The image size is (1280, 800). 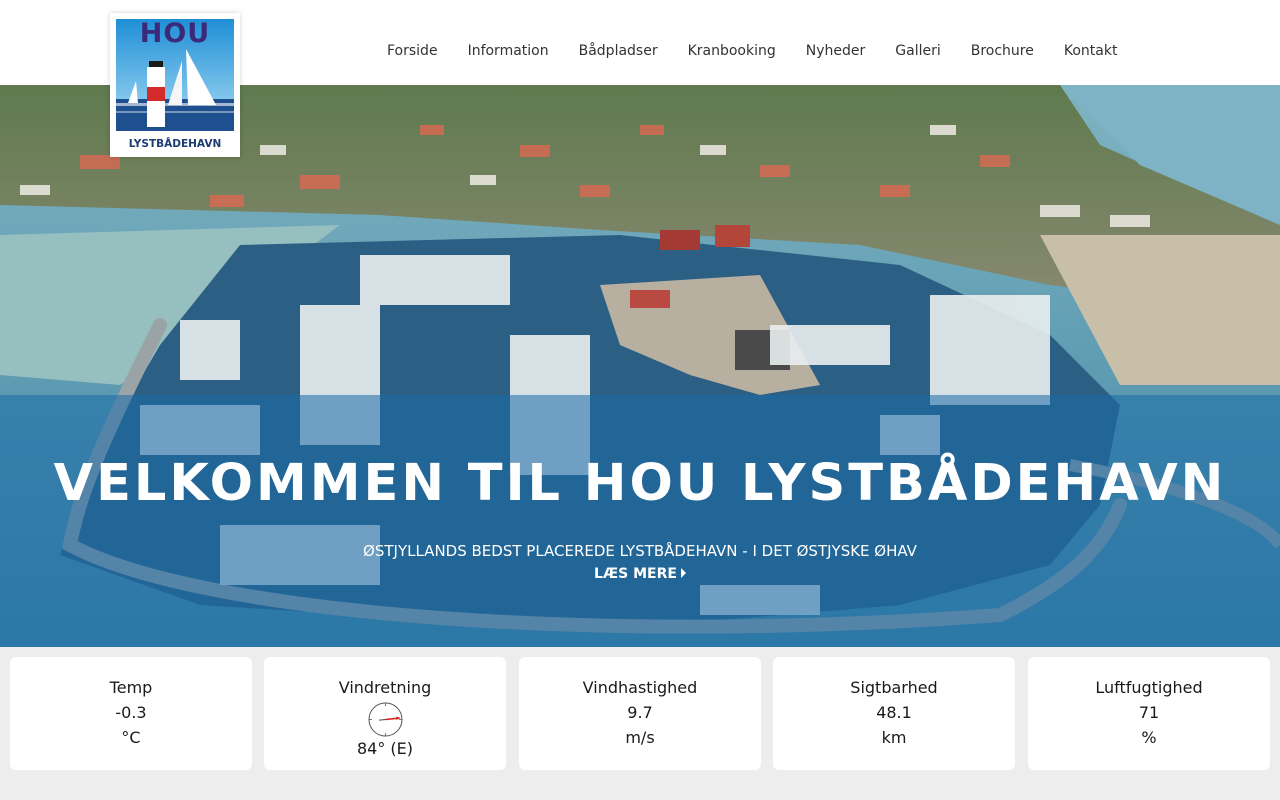 I want to click on nav-item-kranbooking: Kranbooking, so click(x=732, y=51).